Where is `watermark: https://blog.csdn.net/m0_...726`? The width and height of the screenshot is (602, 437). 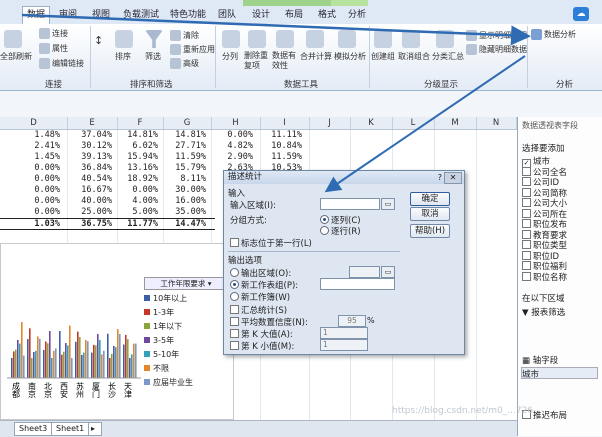 watermark: https://blog.csdn.net/m0_...726 is located at coordinates (463, 411).